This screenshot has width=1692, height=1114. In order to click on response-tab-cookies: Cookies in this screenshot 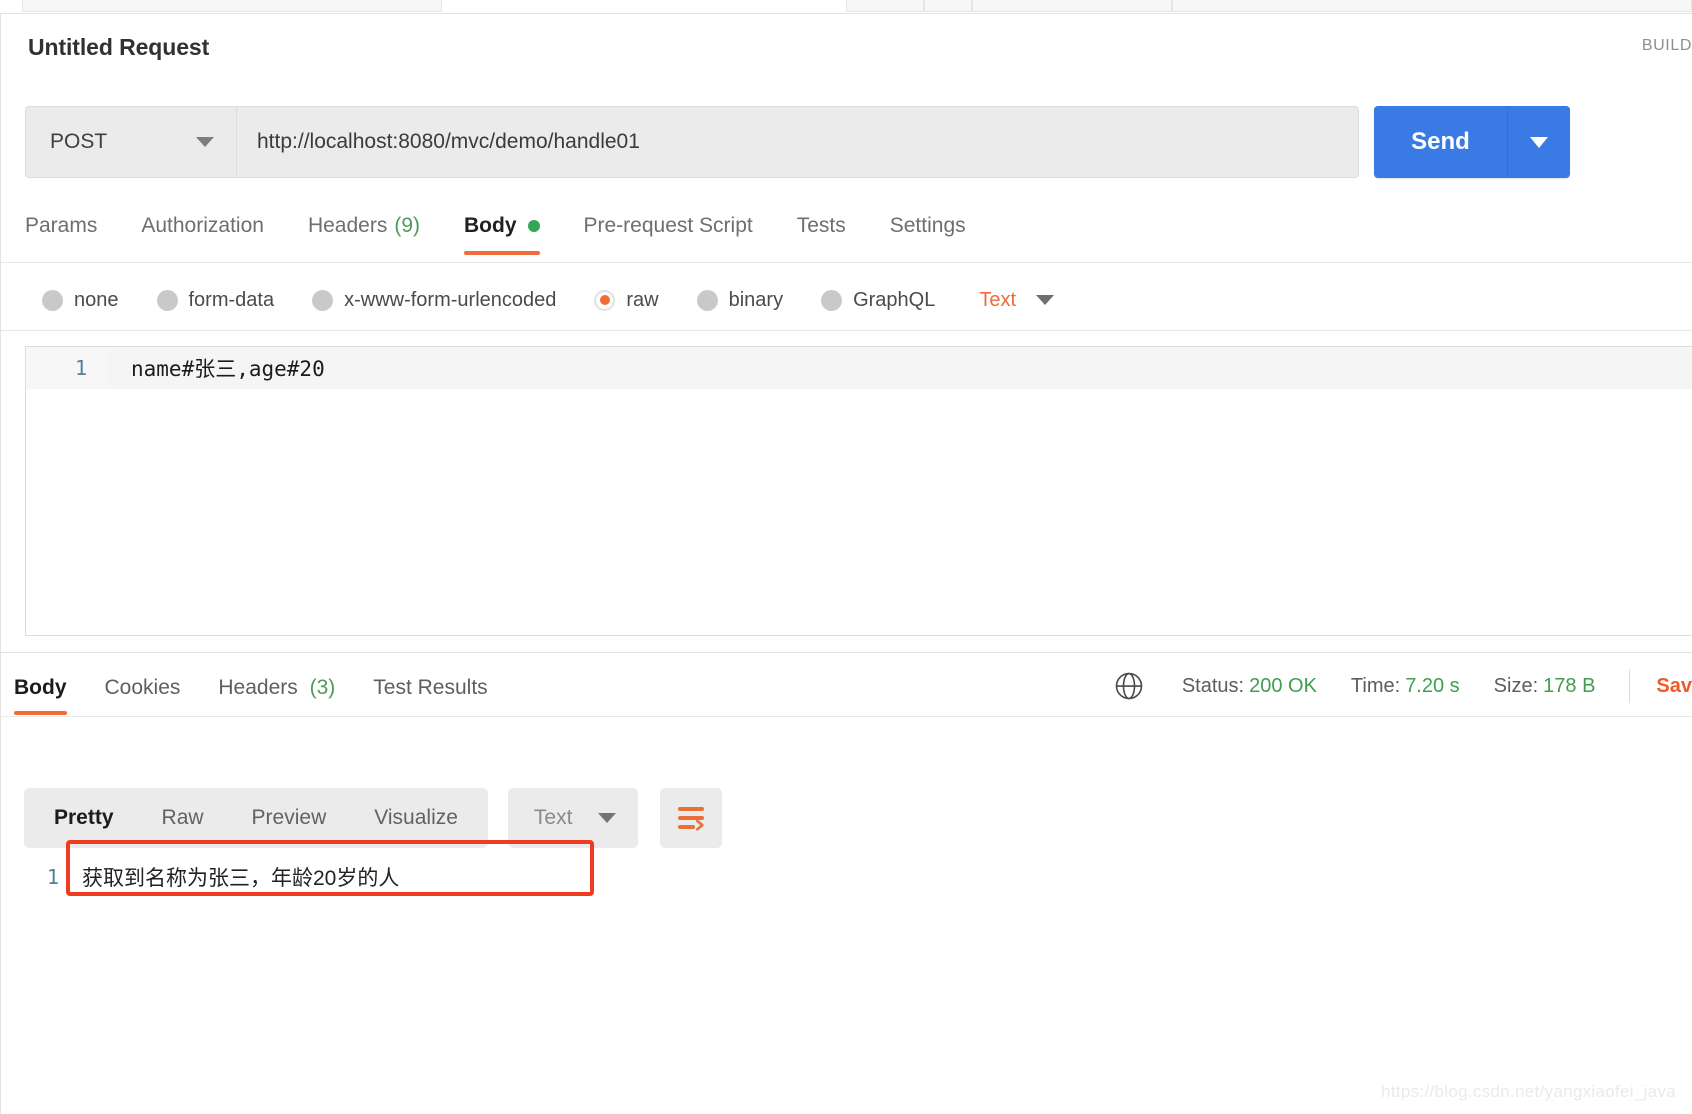, I will do `click(143, 688)`.